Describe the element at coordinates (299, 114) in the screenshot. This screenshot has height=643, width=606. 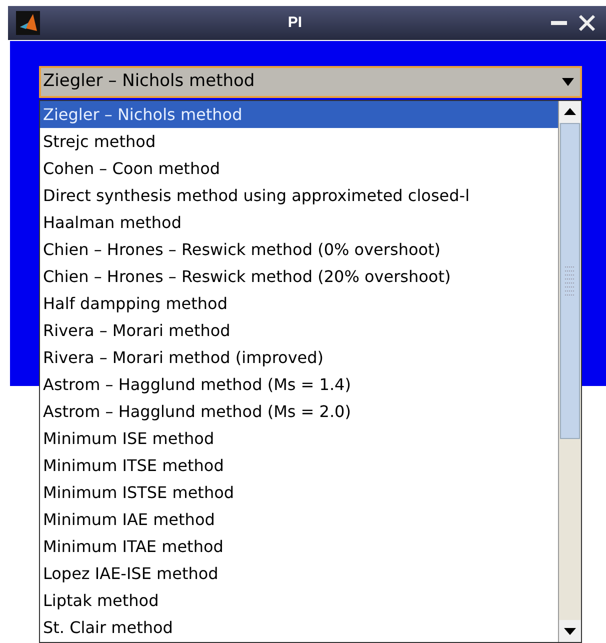
I see `list-item: Ziegler – Nichols method` at that location.